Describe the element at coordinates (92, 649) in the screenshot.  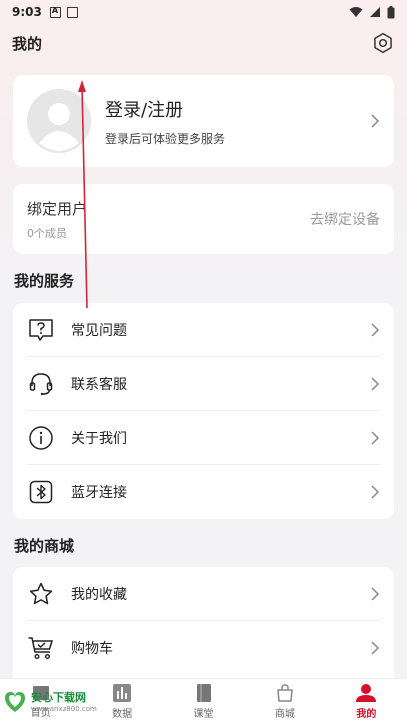
I see `mall-item-label: 购物车` at that location.